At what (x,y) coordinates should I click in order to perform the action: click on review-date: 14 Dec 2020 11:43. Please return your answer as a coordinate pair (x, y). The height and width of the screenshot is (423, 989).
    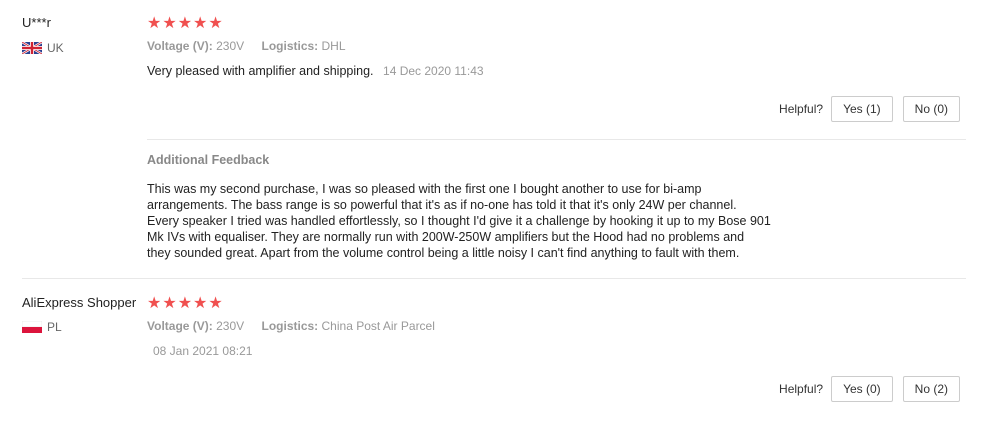
    Looking at the image, I should click on (433, 71).